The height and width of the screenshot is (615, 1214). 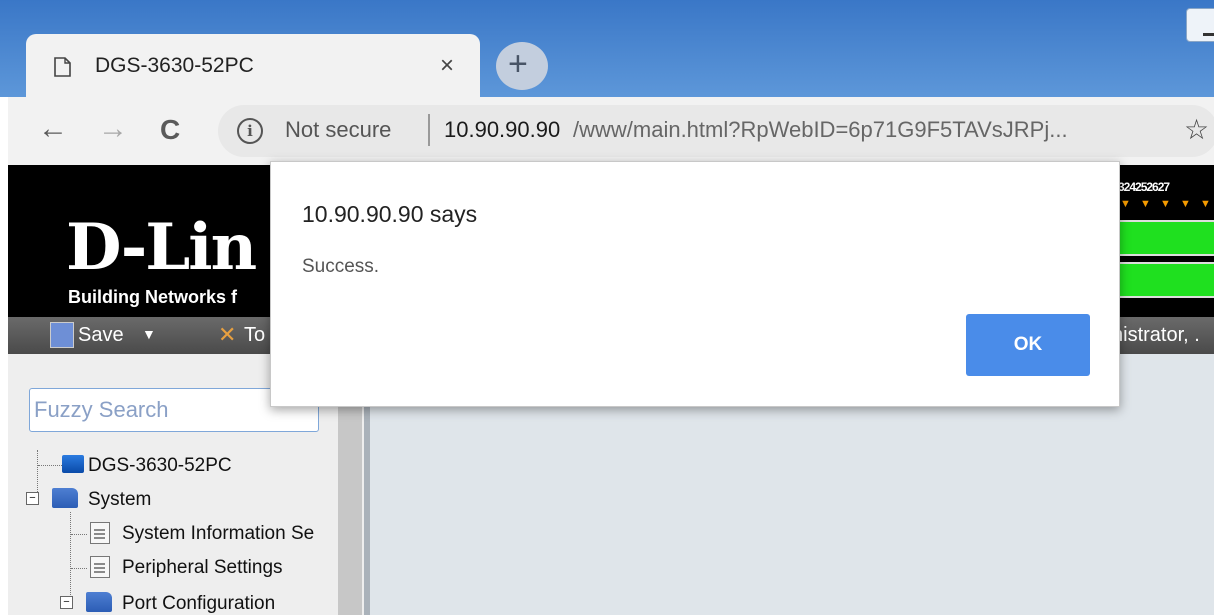 What do you see at coordinates (73, 464) in the screenshot?
I see `switch-device-icon` at bounding box center [73, 464].